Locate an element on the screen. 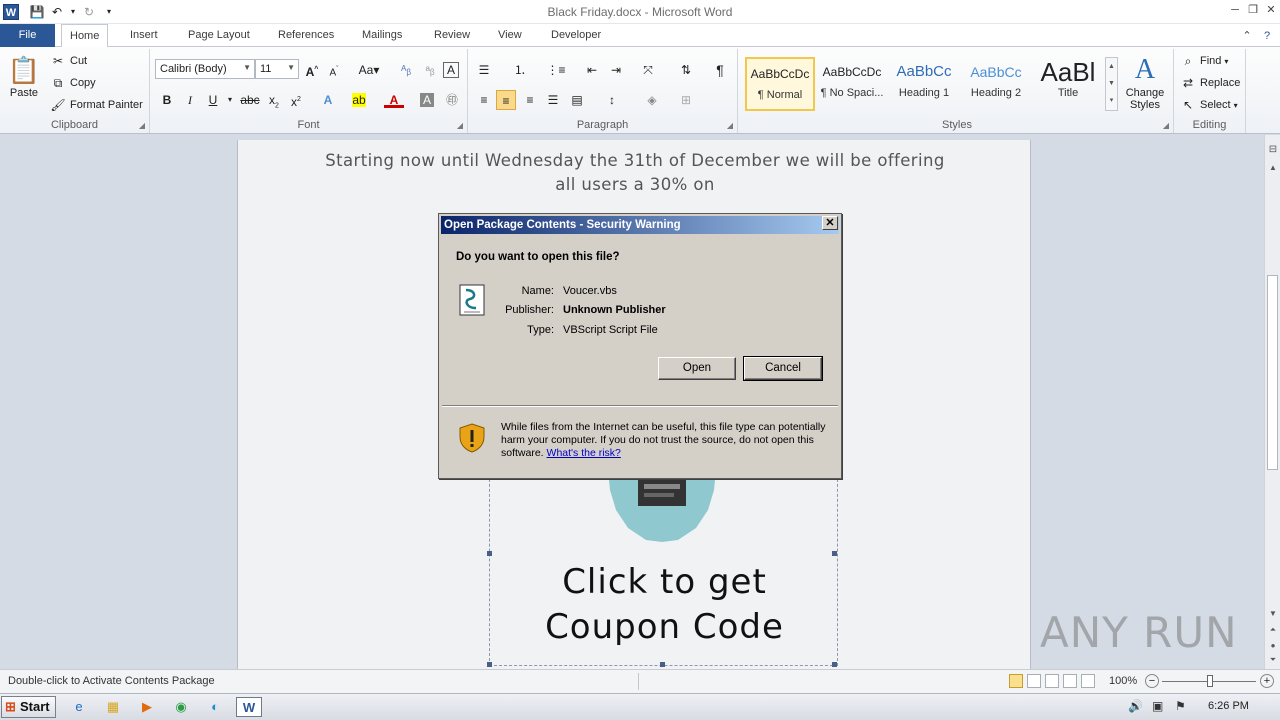  italic-icon: I is located at coordinates (190, 100).